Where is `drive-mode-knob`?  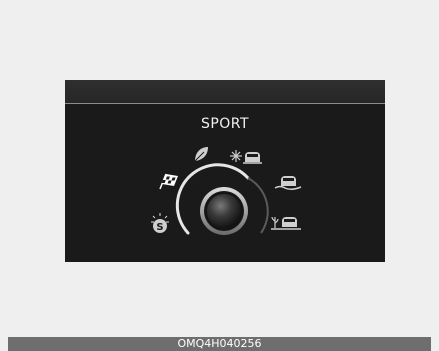
drive-mode-knob is located at coordinates (224, 211).